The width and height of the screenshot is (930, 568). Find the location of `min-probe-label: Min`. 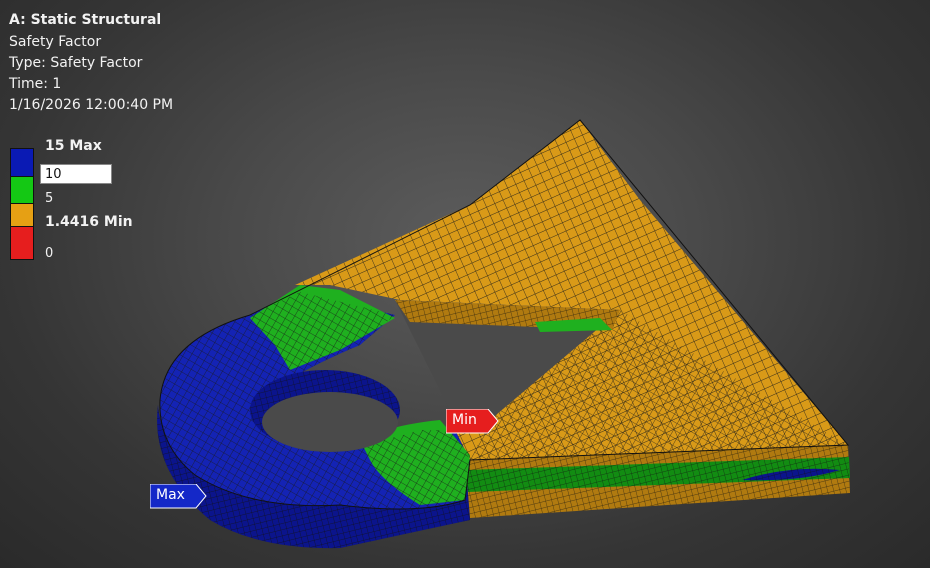

min-probe-label: Min is located at coordinates (464, 420).